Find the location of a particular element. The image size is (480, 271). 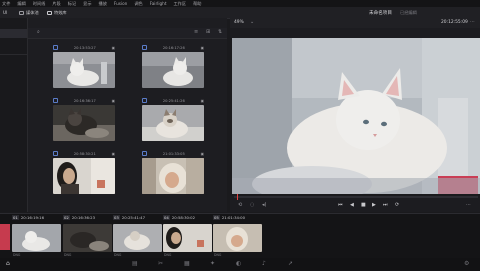

clip-timecode: 20:16:17:26 is located at coordinates (173, 47).